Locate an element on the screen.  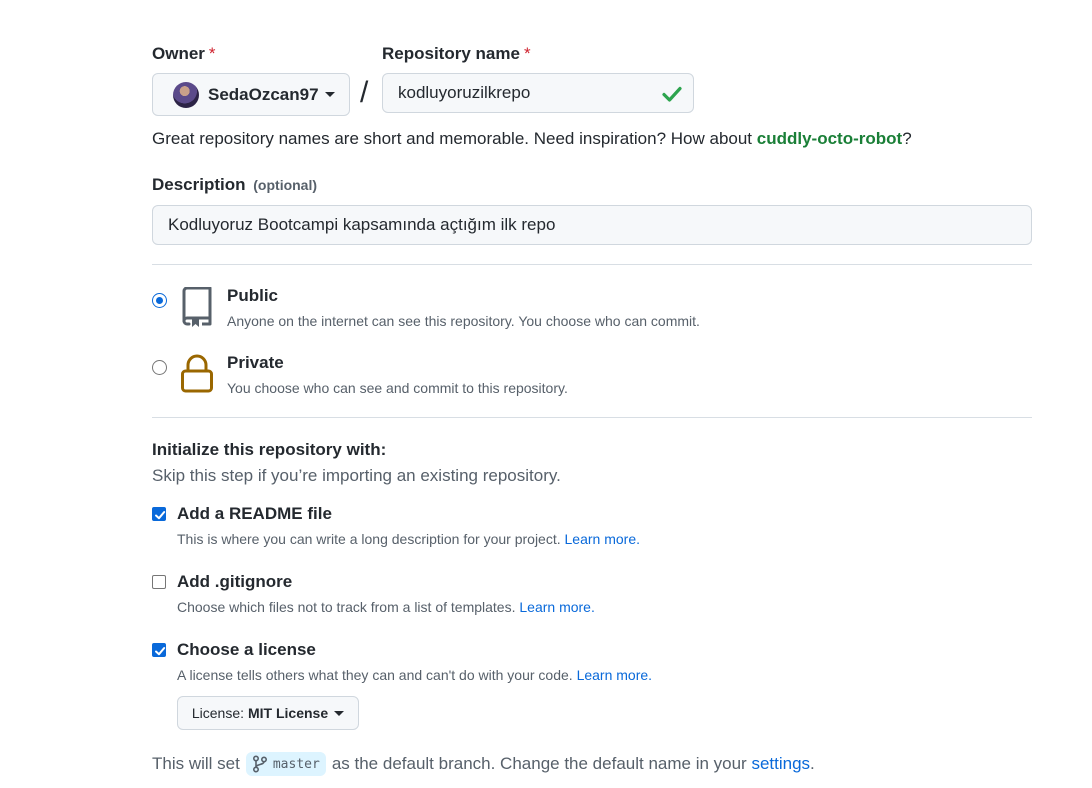
lock-icon is located at coordinates (197, 373).